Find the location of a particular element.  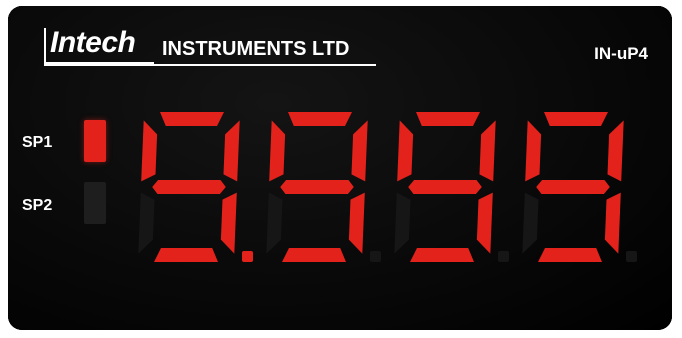

brand-underline is located at coordinates (210, 65).